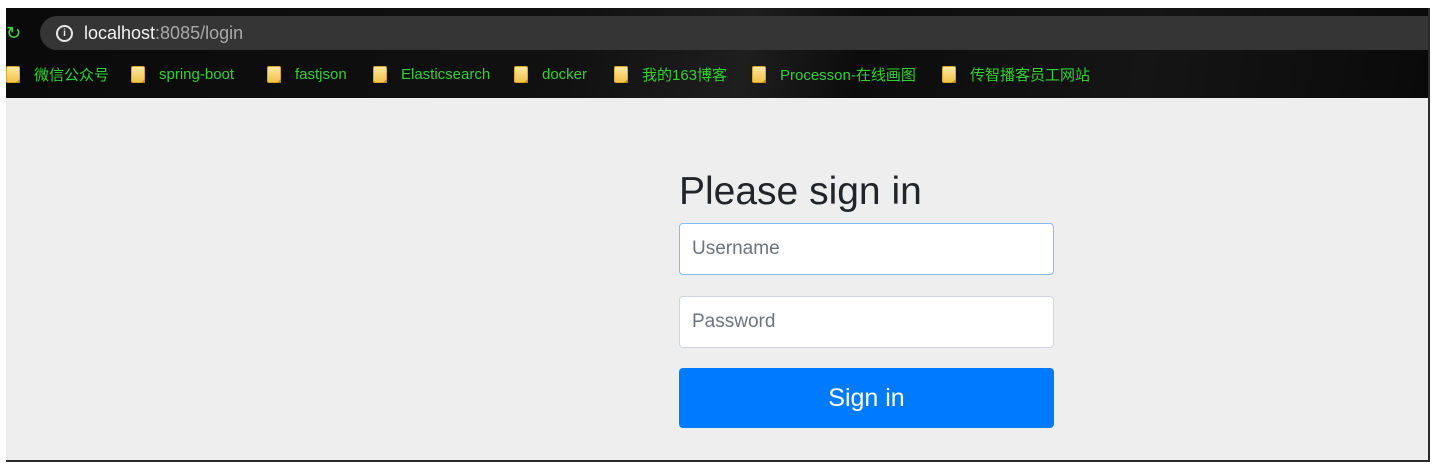 The width and height of the screenshot is (1436, 469). Describe the element at coordinates (848, 75) in the screenshot. I see `bookmark-label: Processon-在线画图` at that location.